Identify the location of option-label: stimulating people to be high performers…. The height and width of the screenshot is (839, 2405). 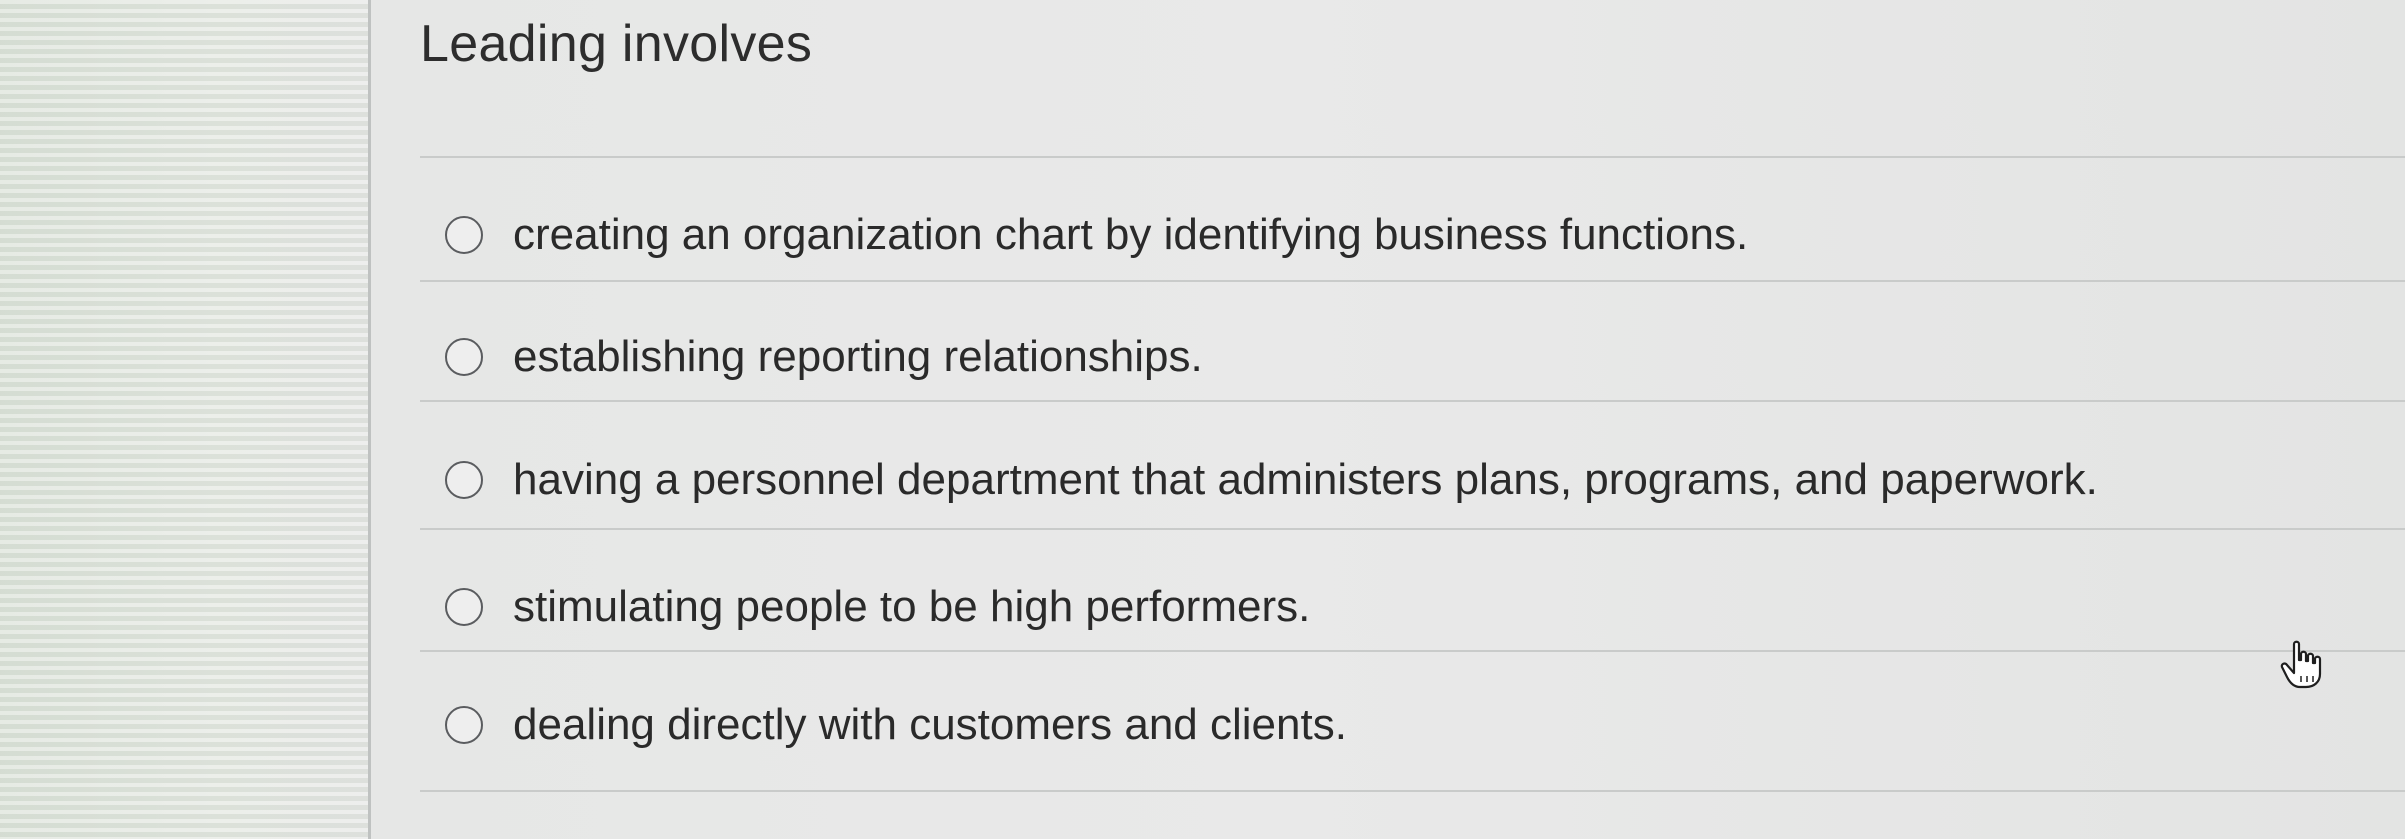
(912, 606).